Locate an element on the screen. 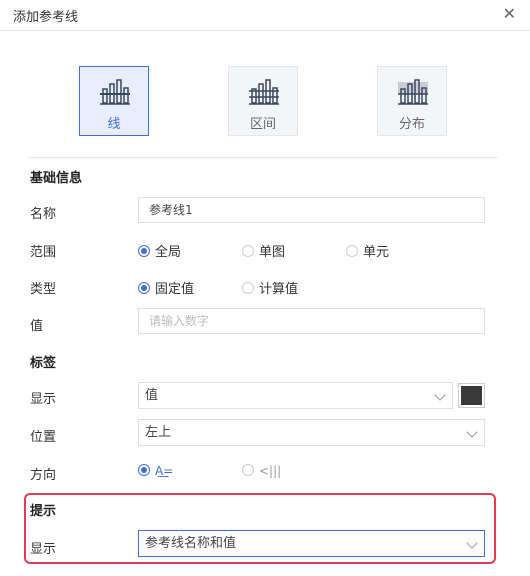 The image size is (530, 576). label-display-label: 显示 is located at coordinates (43, 399).